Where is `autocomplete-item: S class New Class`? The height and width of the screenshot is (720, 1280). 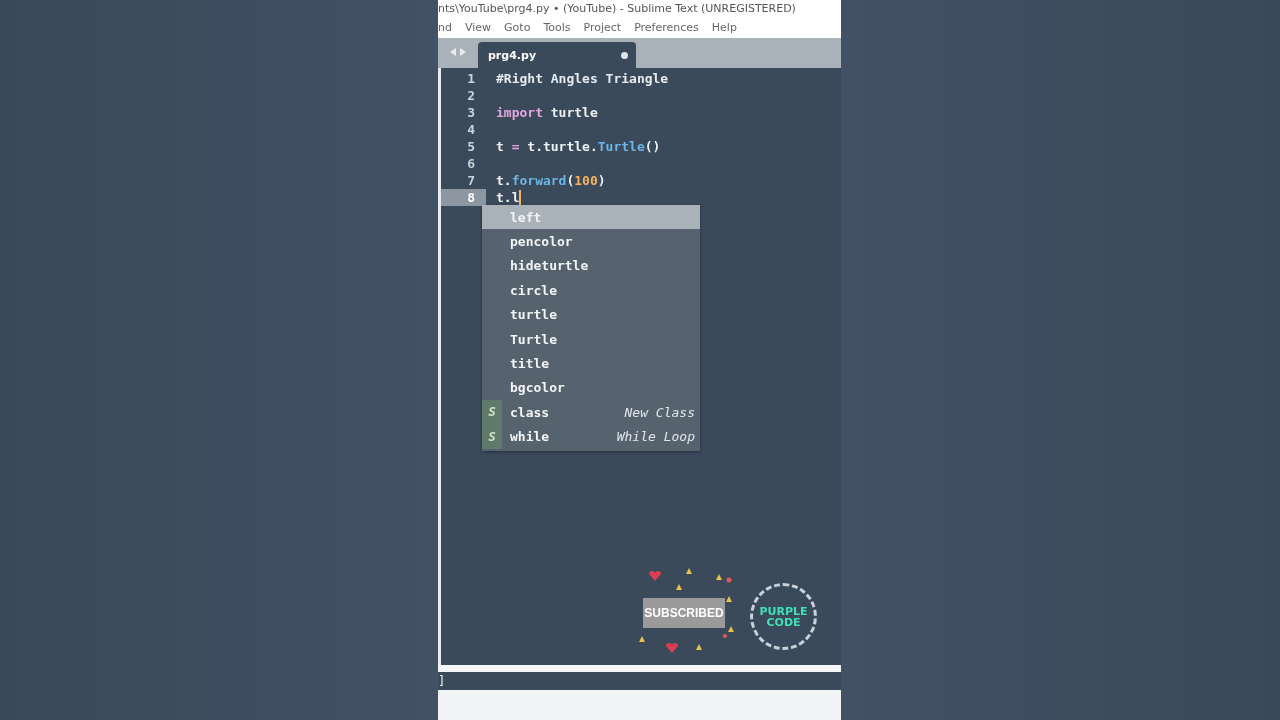 autocomplete-item: S class New Class is located at coordinates (591, 412).